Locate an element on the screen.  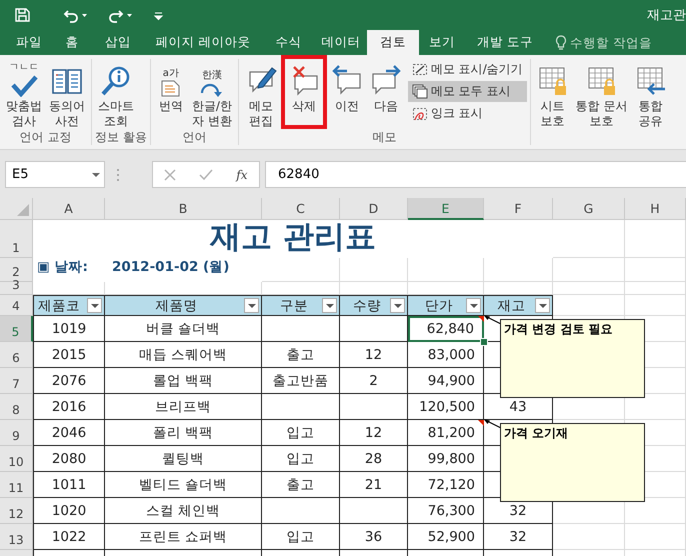
ribbon-tab: 개발 도구 is located at coordinates (505, 42).